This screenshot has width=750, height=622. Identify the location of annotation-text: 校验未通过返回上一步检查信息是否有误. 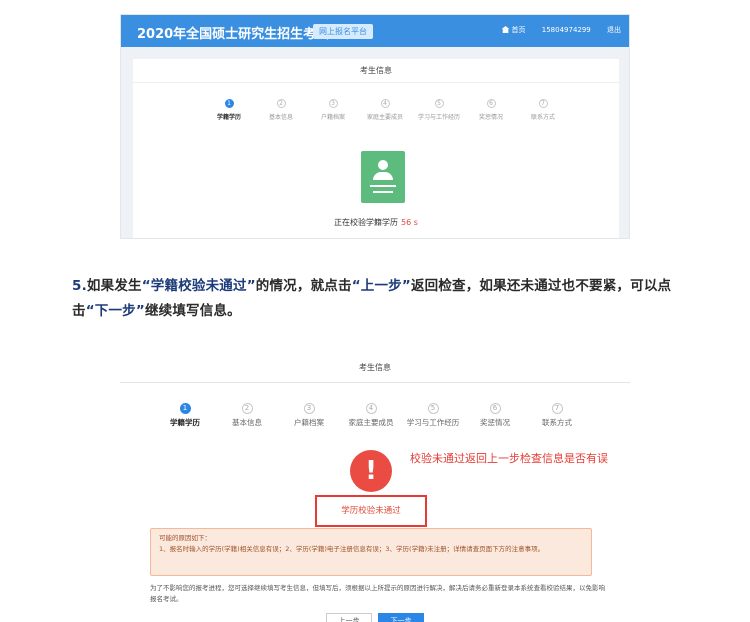
(509, 458).